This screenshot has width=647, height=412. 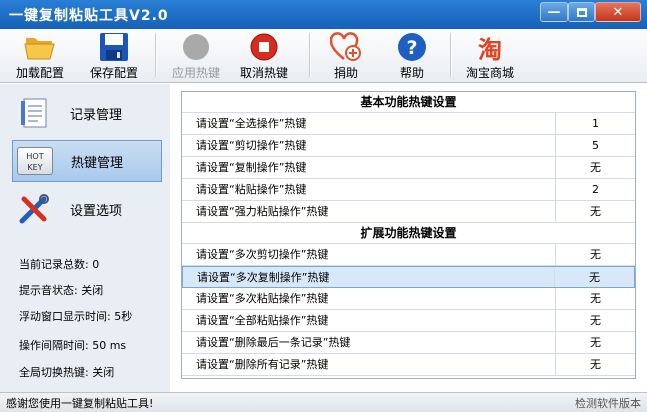 What do you see at coordinates (264, 47) in the screenshot?
I see `stop-icon` at bounding box center [264, 47].